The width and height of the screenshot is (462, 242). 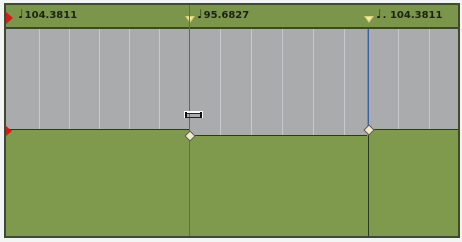 What do you see at coordinates (9, 18) in the screenshot?
I see `start-marker-flag-icon` at bounding box center [9, 18].